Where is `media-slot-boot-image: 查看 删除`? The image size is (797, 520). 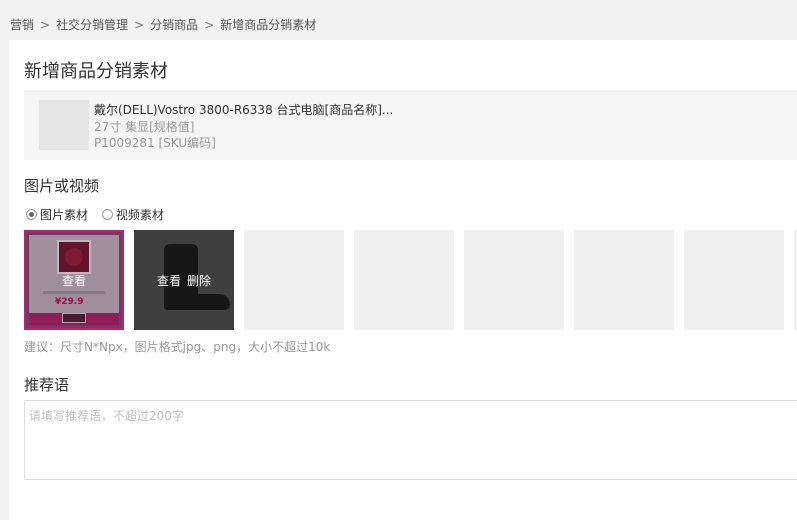
media-slot-boot-image: 查看 删除 is located at coordinates (184, 280).